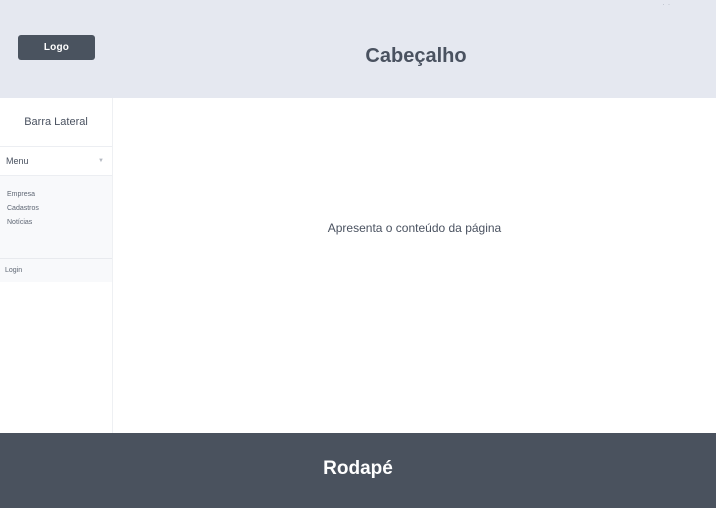 The image size is (716, 508). Describe the element at coordinates (56, 161) in the screenshot. I see `menu-toggle: Menu ▼` at that location.